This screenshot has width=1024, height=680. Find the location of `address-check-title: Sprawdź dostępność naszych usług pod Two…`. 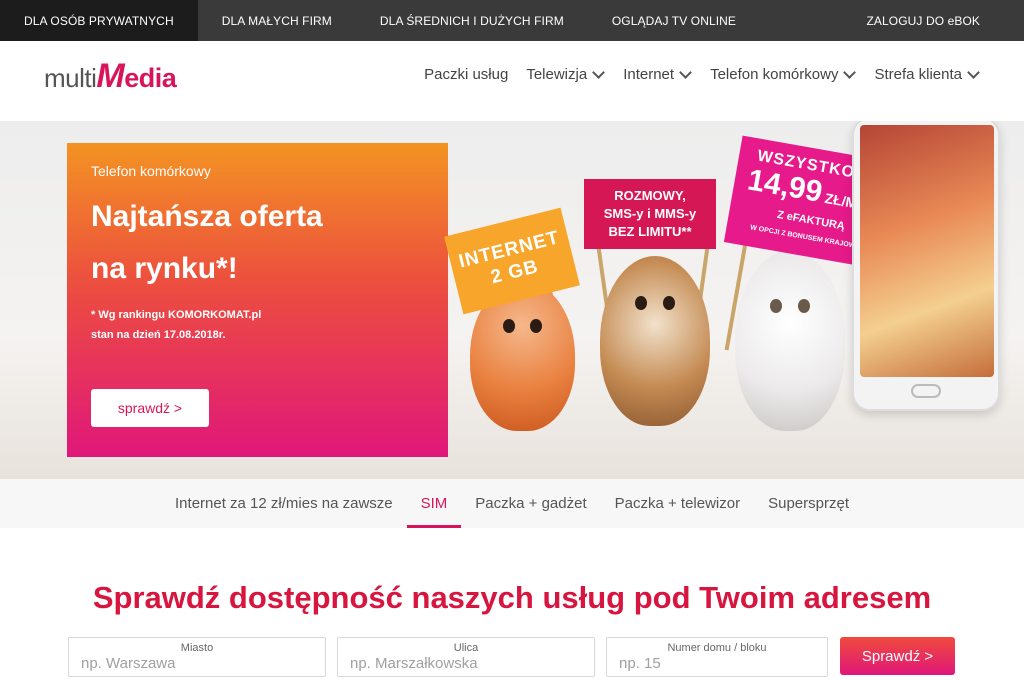

address-check-title: Sprawdź dostępność naszych usług pod Two… is located at coordinates (512, 597).